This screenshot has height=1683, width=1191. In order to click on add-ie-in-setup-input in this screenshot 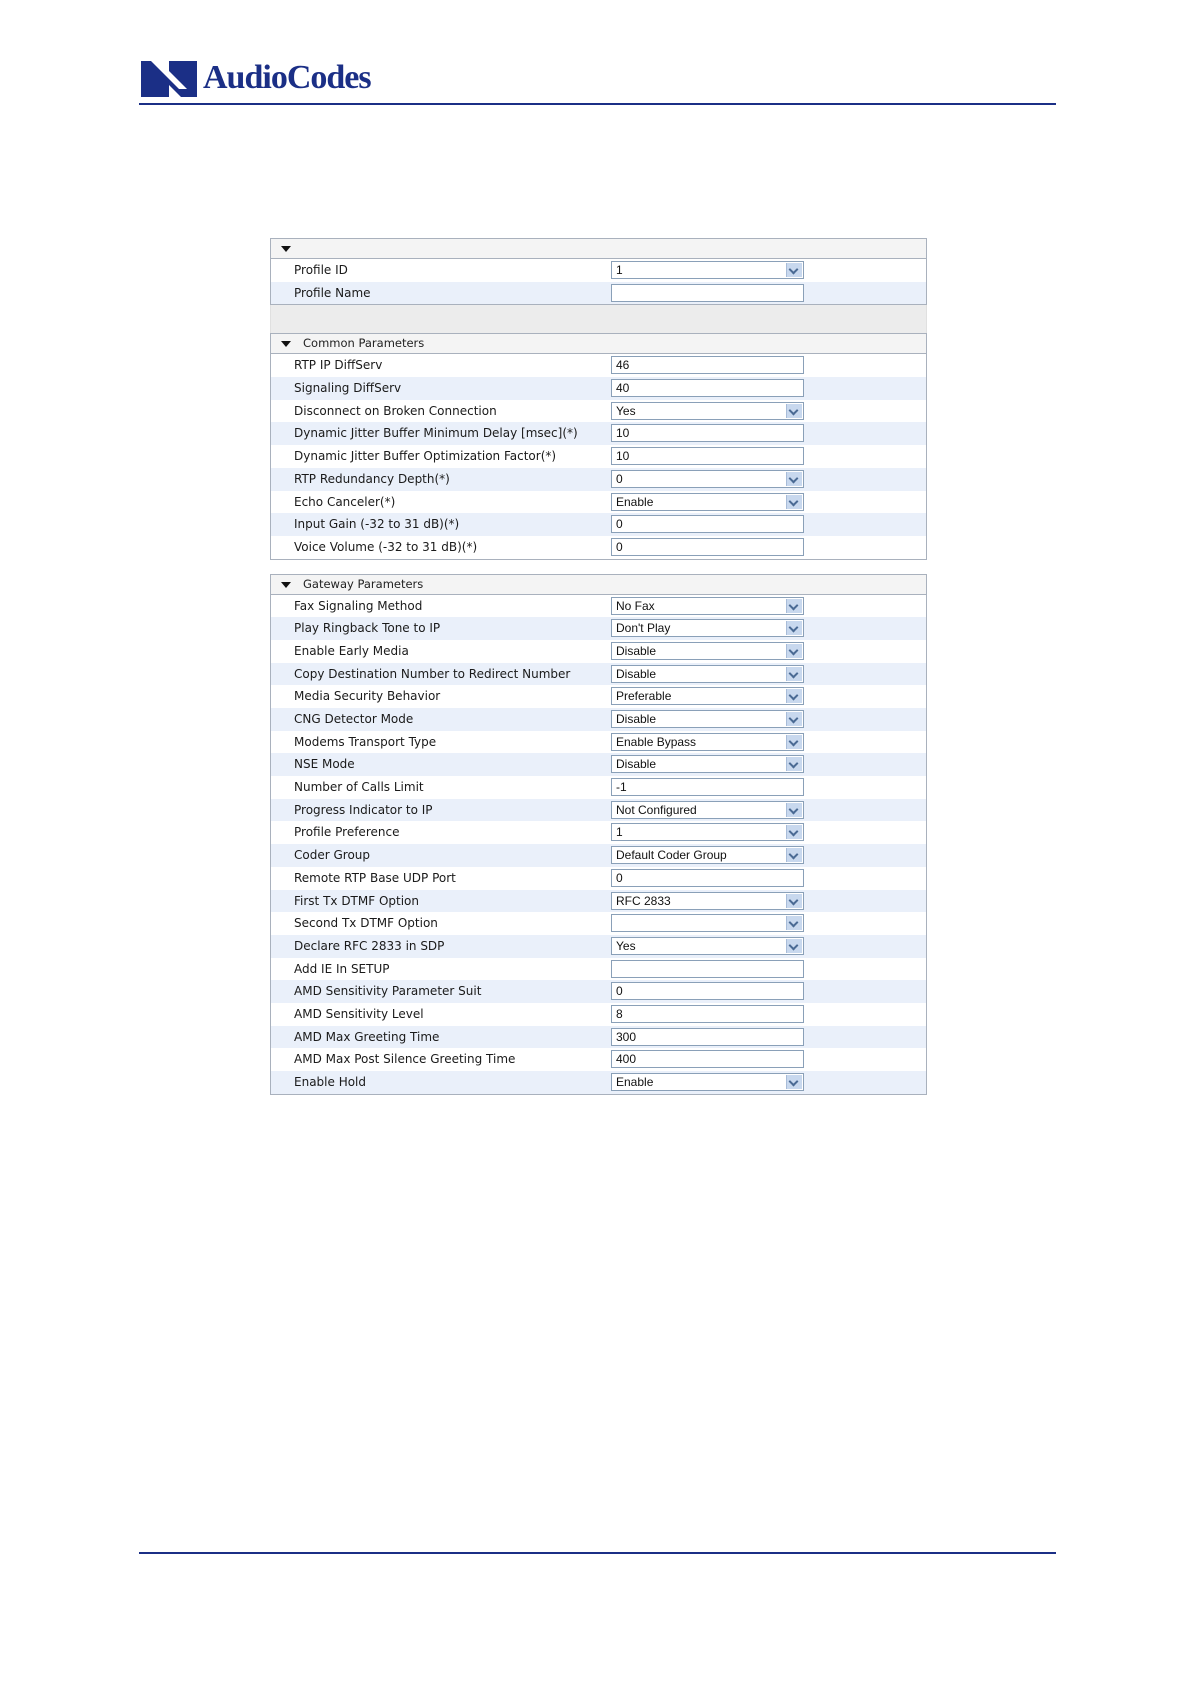, I will do `click(707, 968)`.